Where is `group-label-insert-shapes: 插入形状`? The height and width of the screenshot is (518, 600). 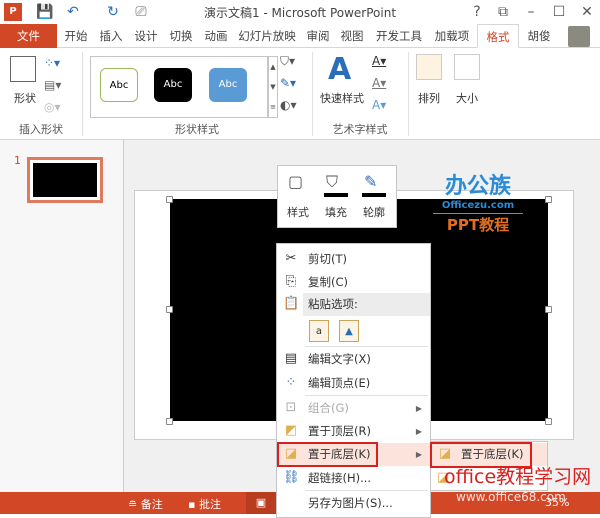
group-label-insert-shapes: 插入形状 is located at coordinates (41, 129).